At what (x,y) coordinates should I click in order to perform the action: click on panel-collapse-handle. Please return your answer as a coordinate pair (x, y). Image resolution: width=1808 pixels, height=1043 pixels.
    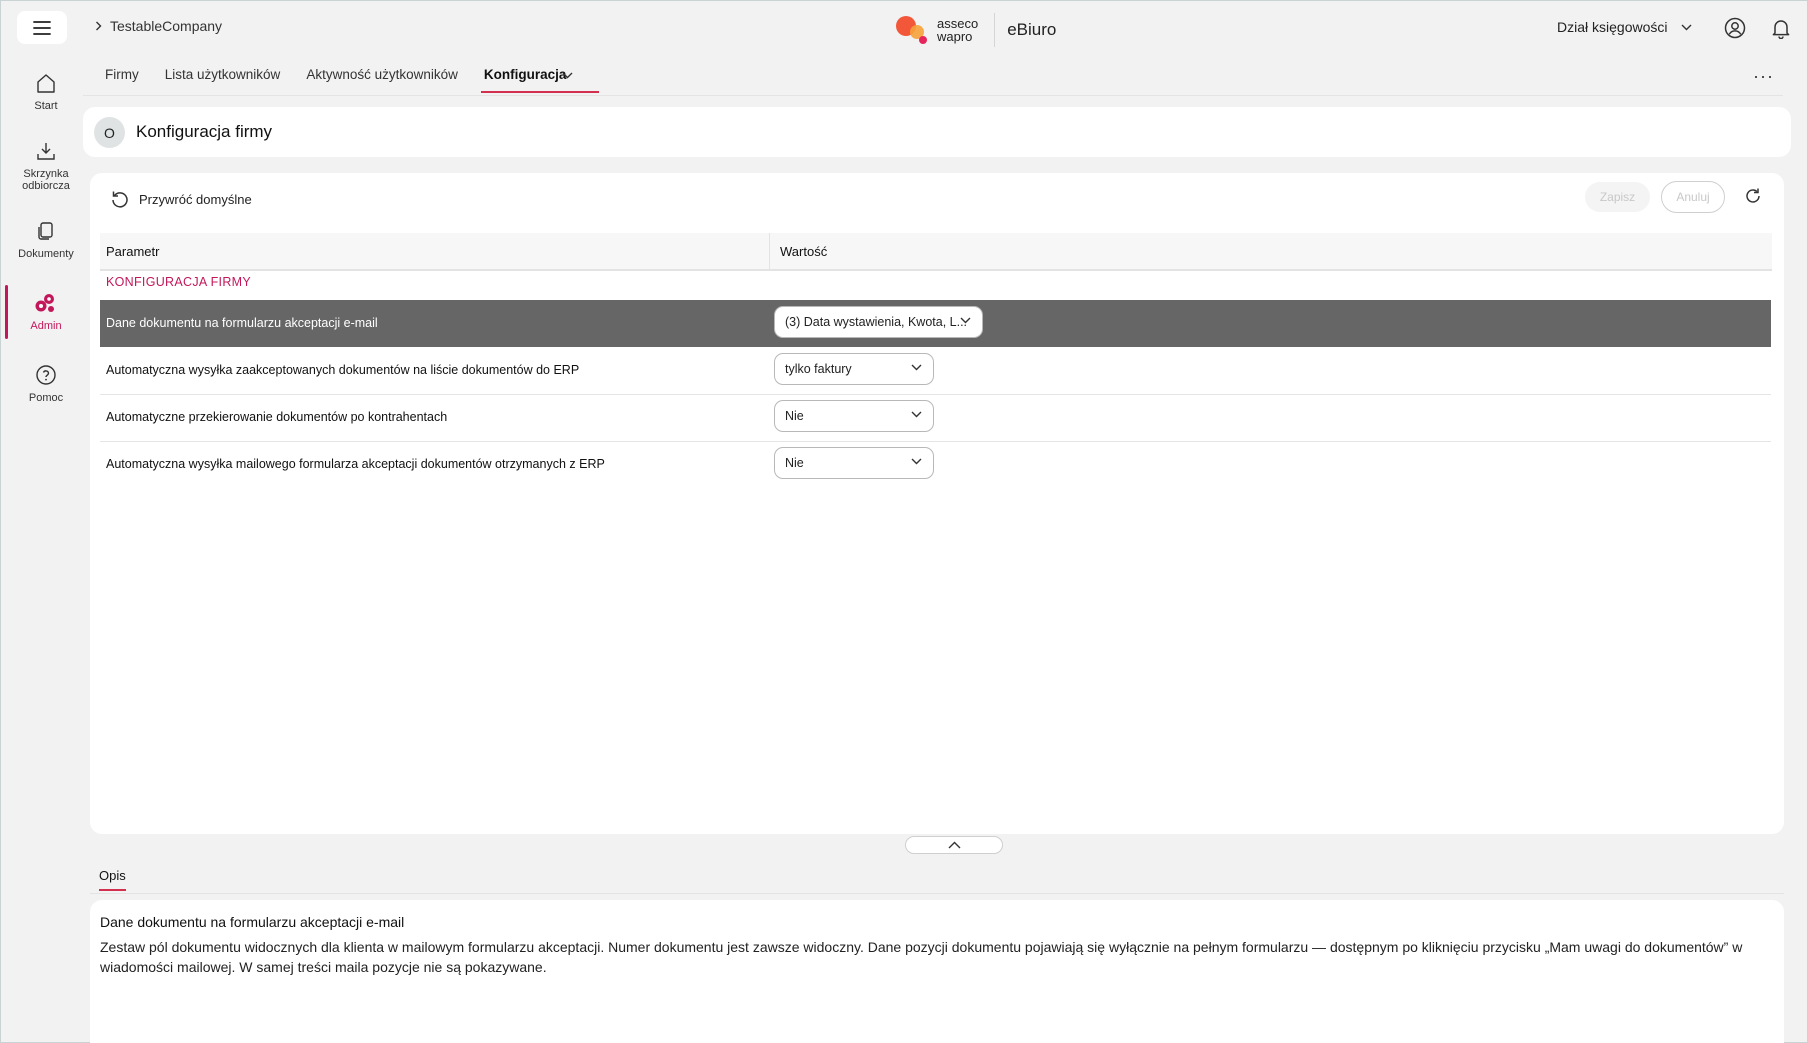
    Looking at the image, I should click on (954, 845).